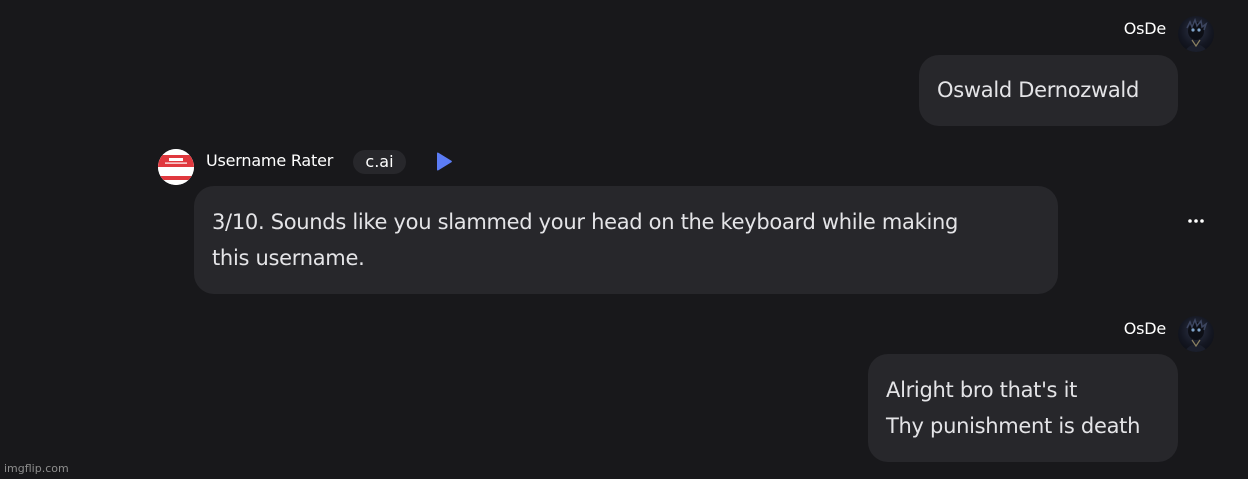 This screenshot has height=479, width=1248. Describe the element at coordinates (288, 258) in the screenshot. I see `message-text-line: this username.` at that location.